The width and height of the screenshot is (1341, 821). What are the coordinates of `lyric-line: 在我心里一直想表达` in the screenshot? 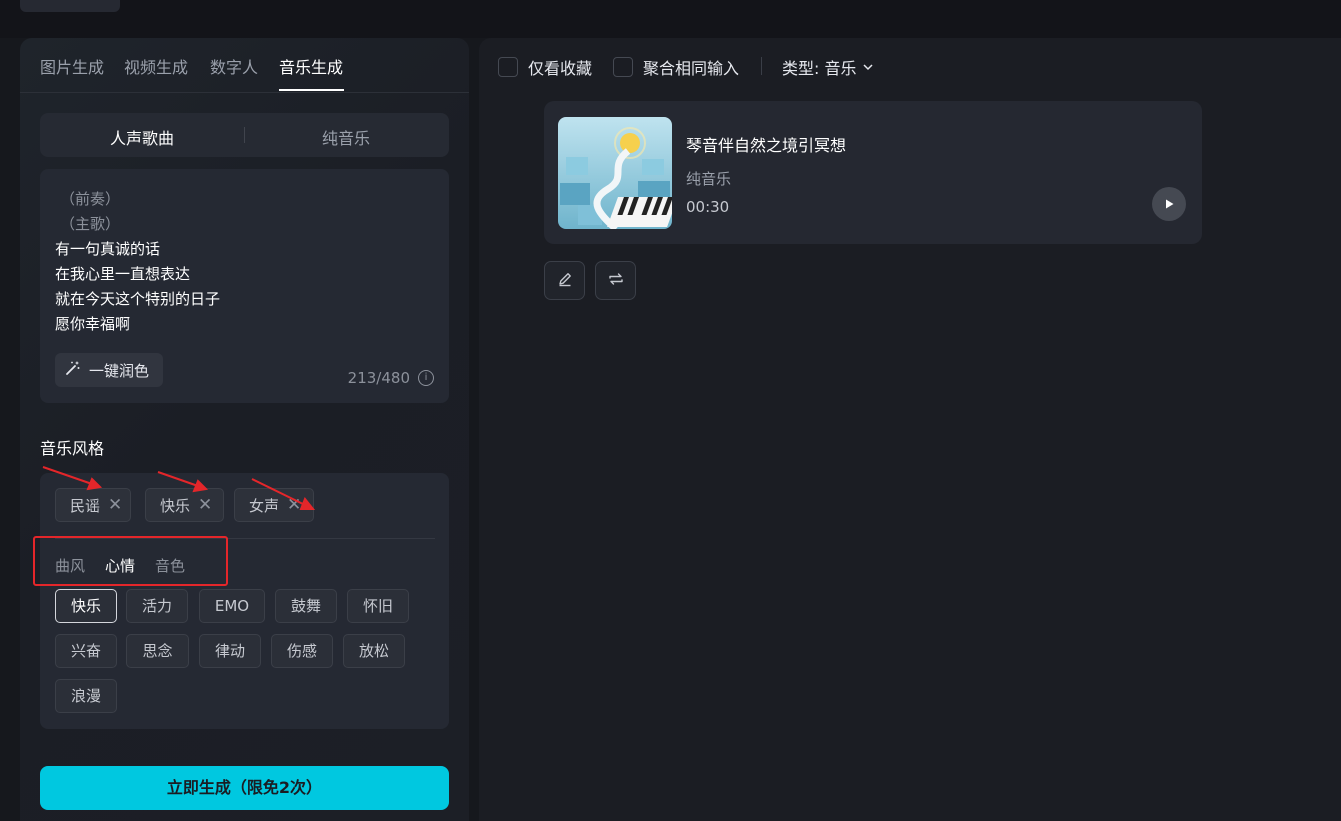 It's located at (123, 274).